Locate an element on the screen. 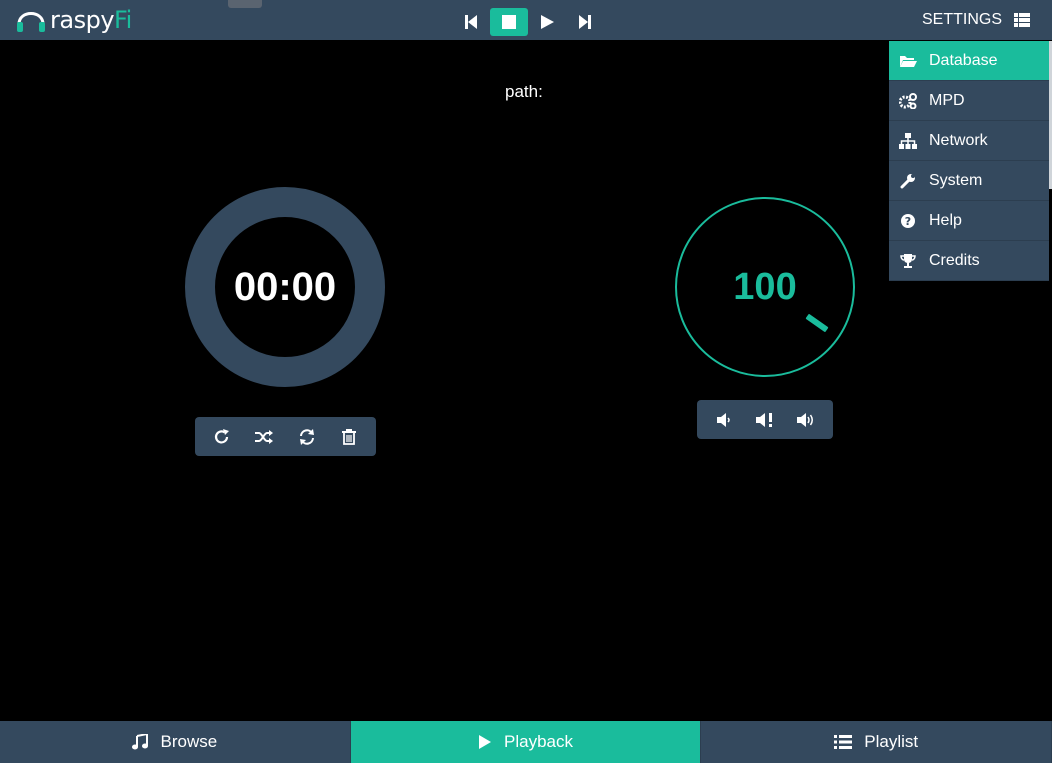 The height and width of the screenshot is (763, 1052). volume-up-icon is located at coordinates (805, 419).